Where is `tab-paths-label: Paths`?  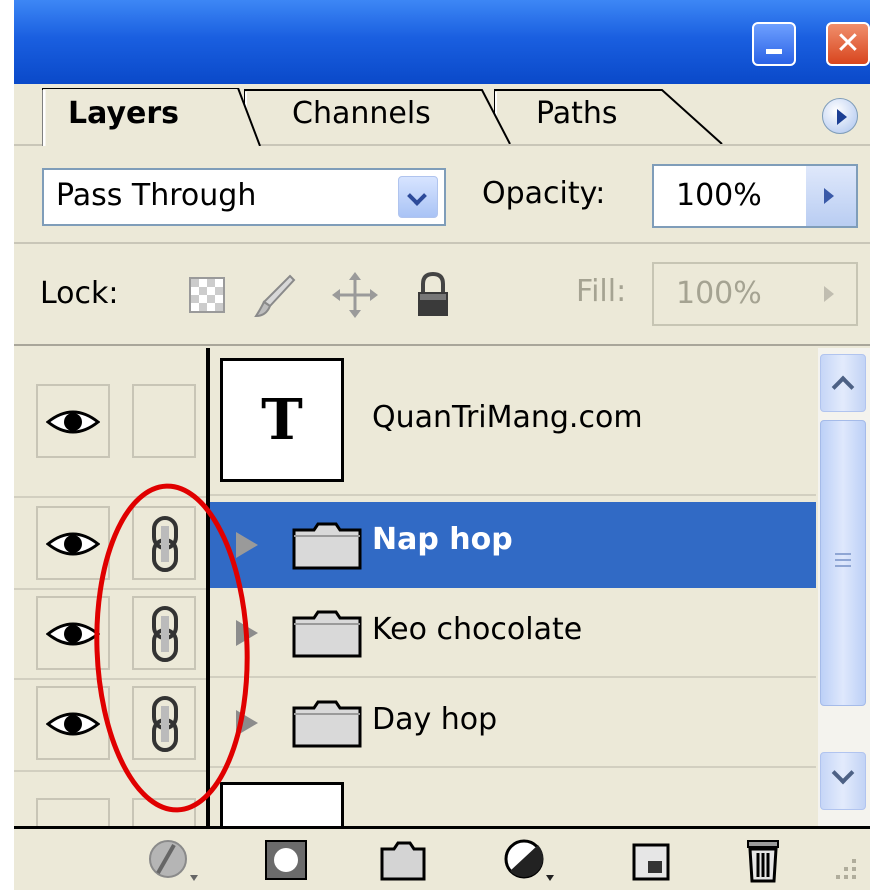
tab-paths-label: Paths is located at coordinates (577, 113).